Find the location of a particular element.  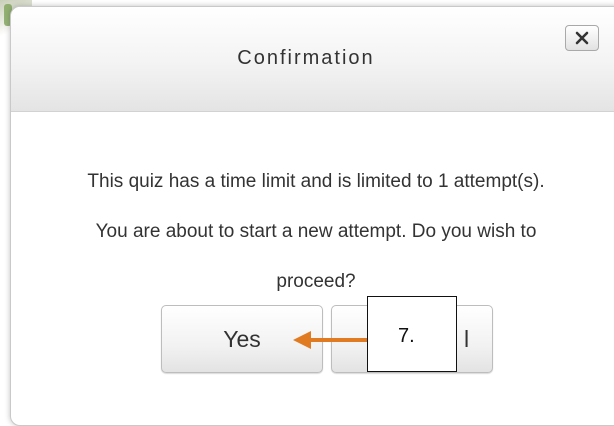

close-button is located at coordinates (582, 38).